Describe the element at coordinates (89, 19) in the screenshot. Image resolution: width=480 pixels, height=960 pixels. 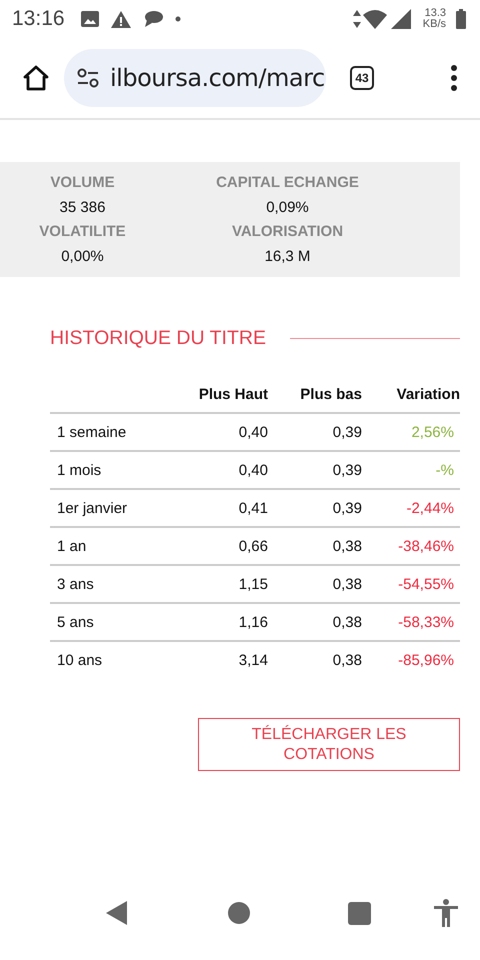
I see `image-icon` at that location.